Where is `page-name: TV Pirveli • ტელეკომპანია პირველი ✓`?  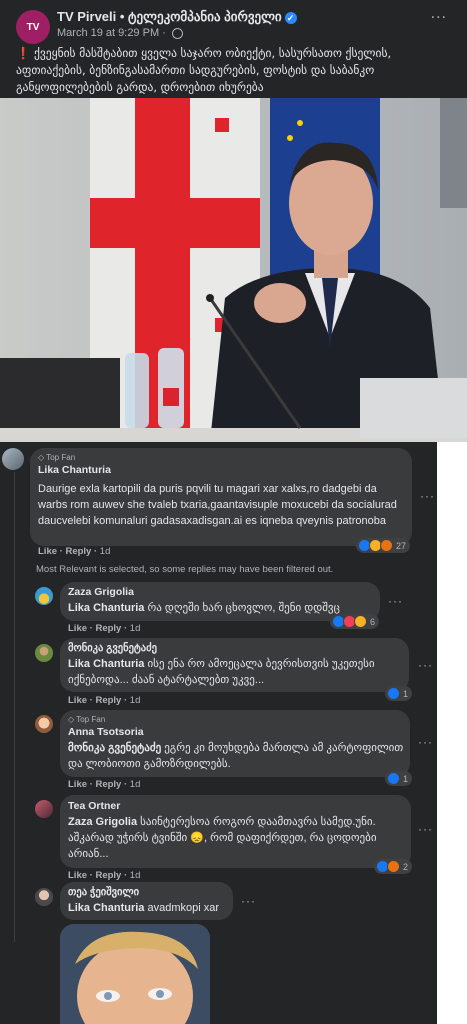
page-name: TV Pirveli • ტელეკომპანია პირველი ✓ is located at coordinates (177, 17).